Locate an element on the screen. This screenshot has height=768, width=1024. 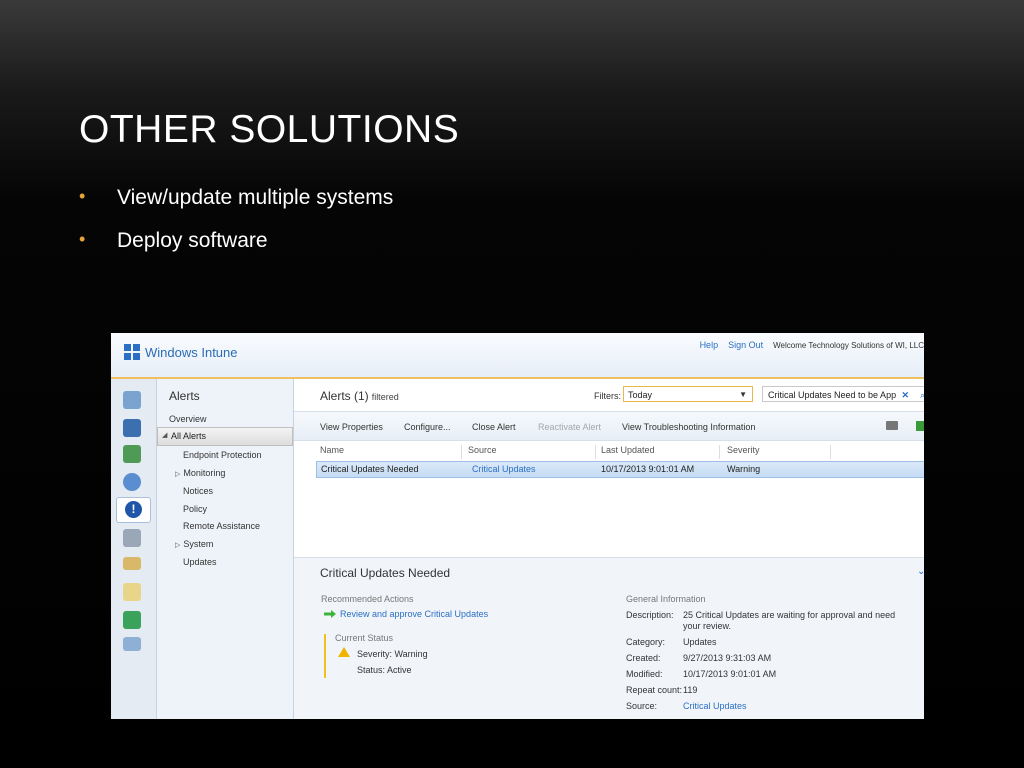
workspace-icon-bar: ! is located at coordinates (134, 549).